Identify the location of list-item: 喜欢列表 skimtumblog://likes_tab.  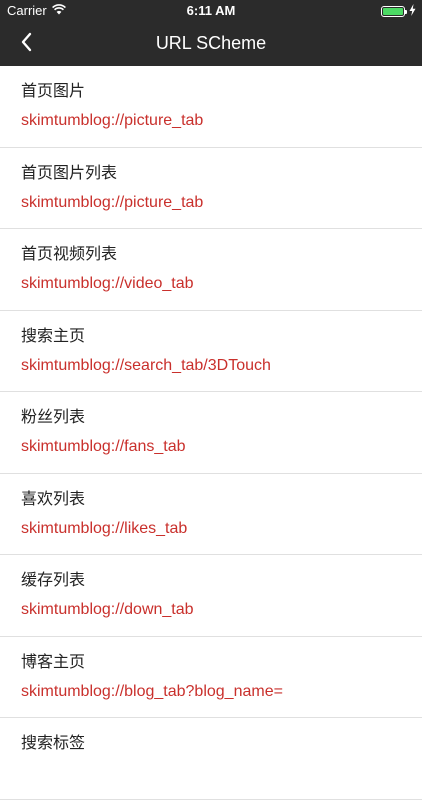
(211, 514).